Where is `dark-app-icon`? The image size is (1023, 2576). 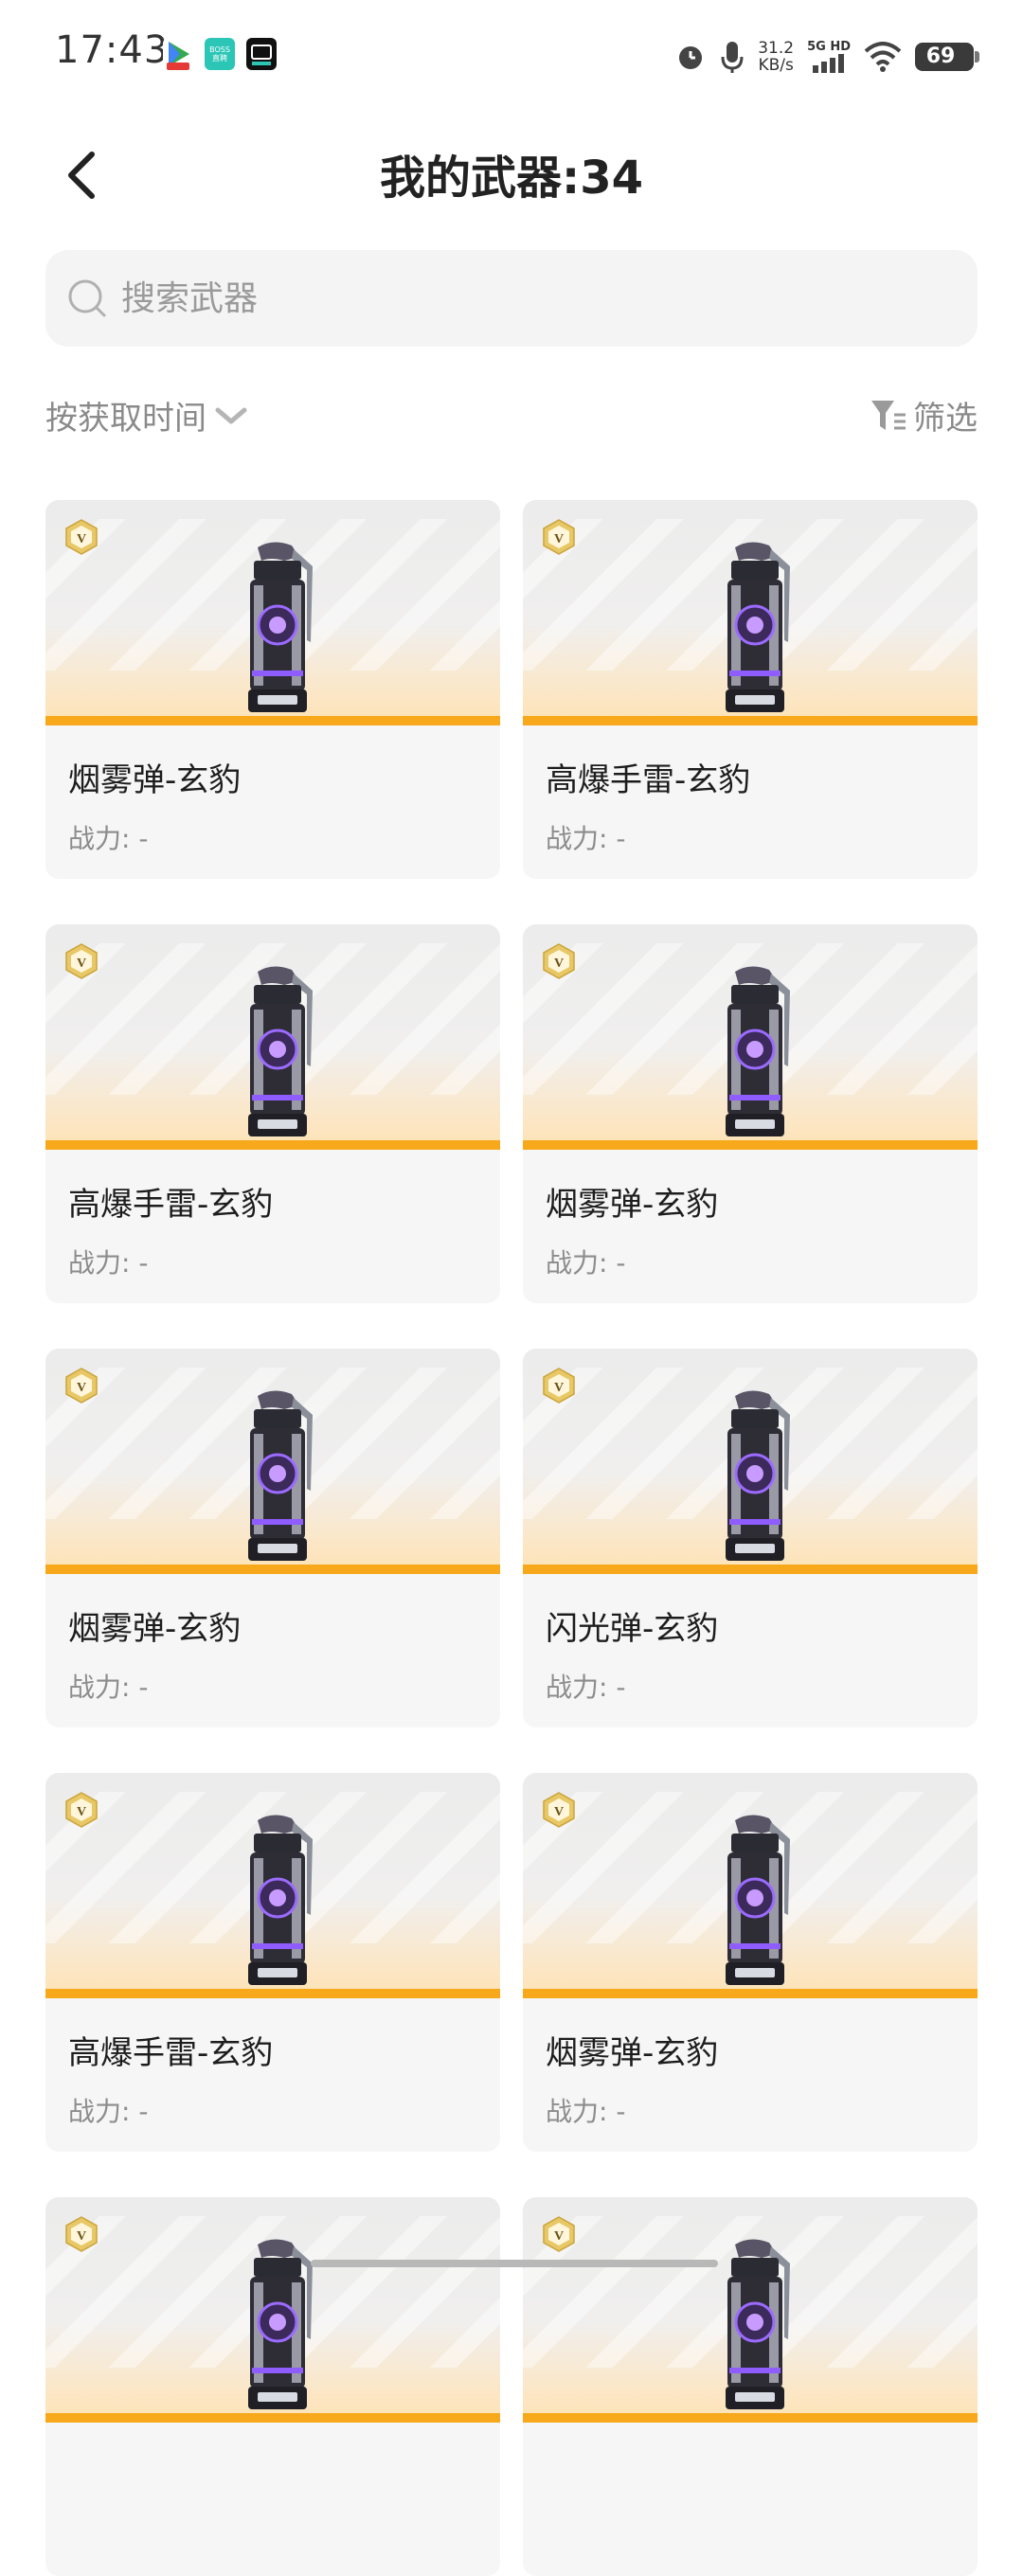 dark-app-icon is located at coordinates (261, 54).